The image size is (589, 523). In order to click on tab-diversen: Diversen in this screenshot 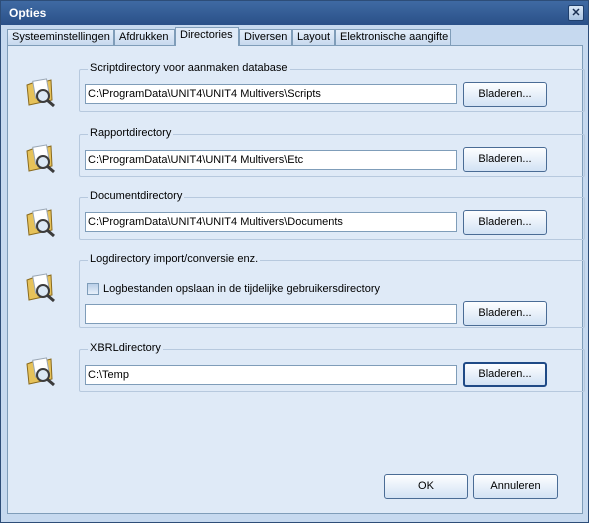, I will do `click(265, 37)`.